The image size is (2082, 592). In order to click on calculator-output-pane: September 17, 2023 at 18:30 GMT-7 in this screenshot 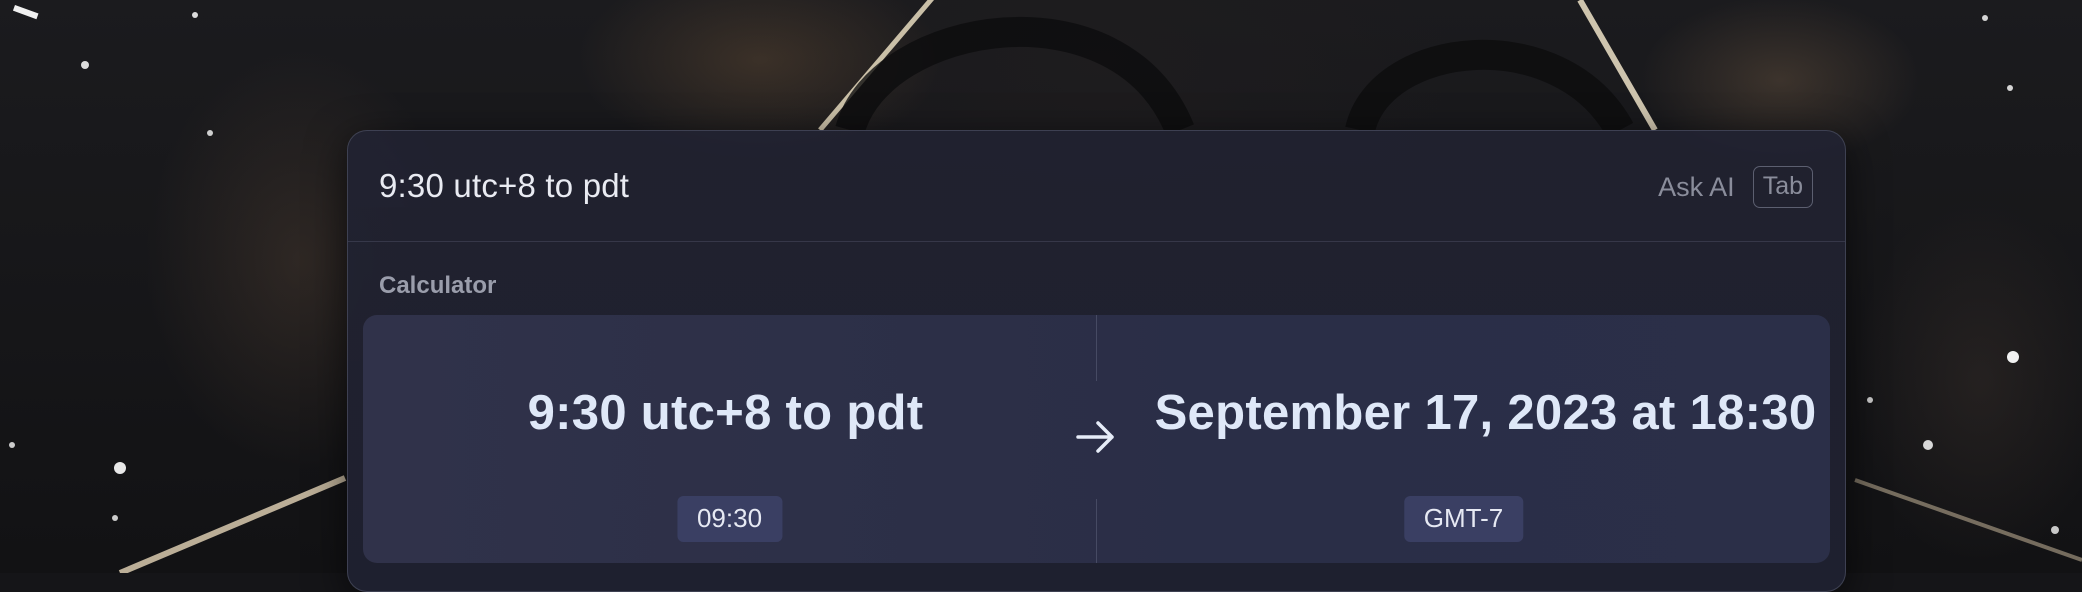, I will do `click(1463, 439)`.